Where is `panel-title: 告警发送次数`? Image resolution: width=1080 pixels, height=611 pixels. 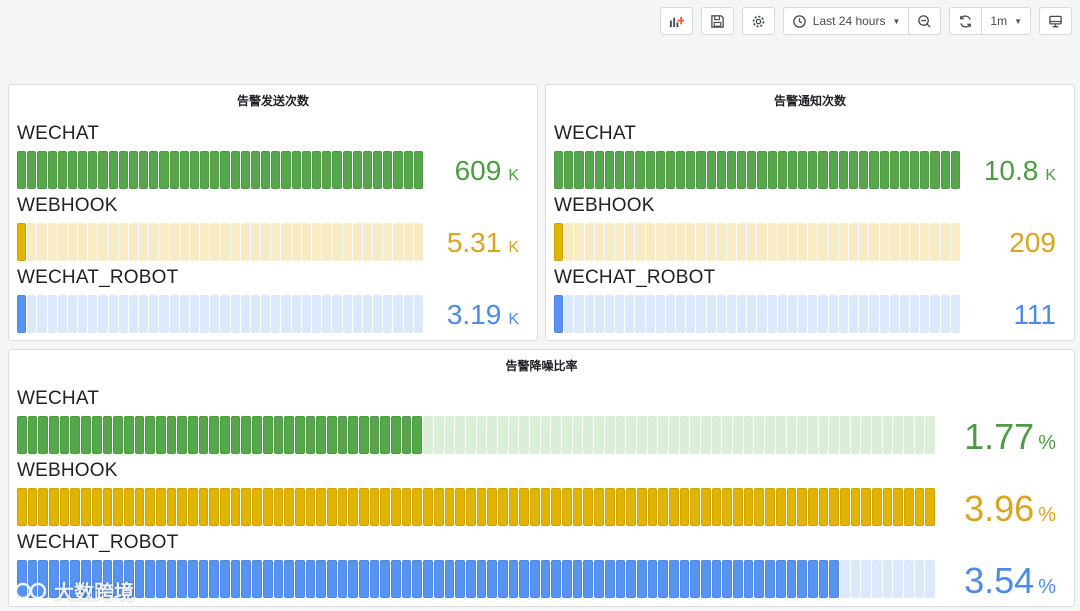 panel-title: 告警发送次数 is located at coordinates (273, 100).